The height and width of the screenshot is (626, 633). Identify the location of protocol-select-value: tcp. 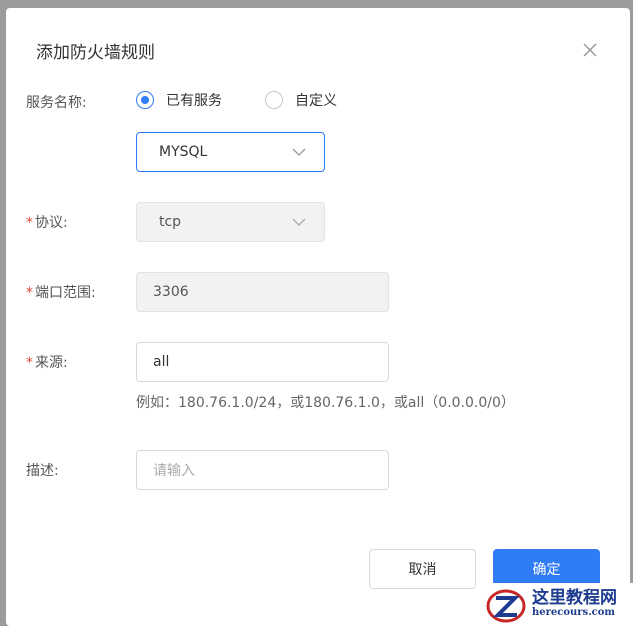
(170, 222).